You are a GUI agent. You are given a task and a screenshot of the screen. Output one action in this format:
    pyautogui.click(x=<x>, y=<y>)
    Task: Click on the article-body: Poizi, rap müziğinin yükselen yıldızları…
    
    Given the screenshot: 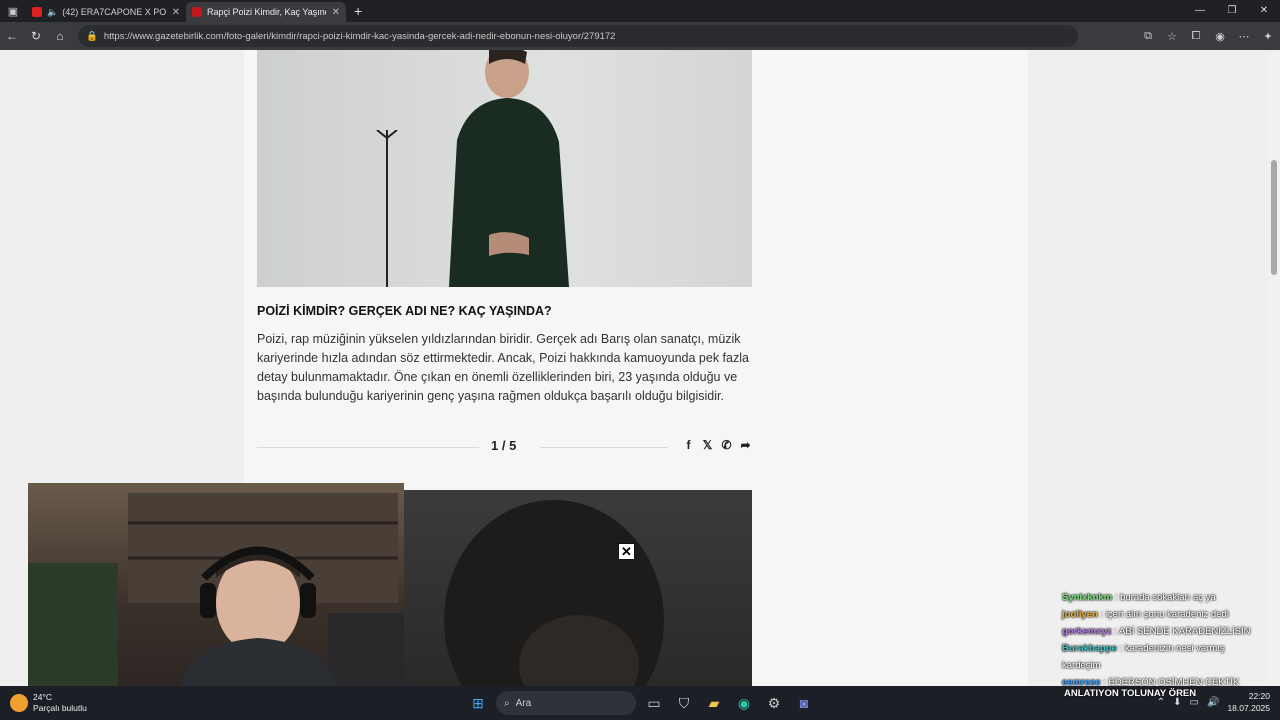 What is the action you would take?
    pyautogui.click(x=503, y=367)
    